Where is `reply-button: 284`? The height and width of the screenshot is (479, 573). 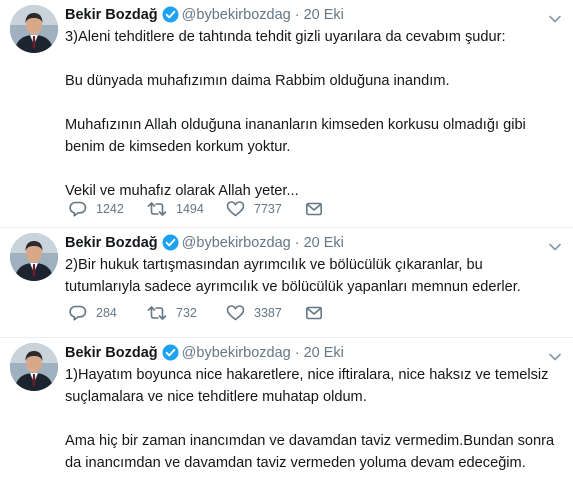 reply-button: 284 is located at coordinates (93, 313).